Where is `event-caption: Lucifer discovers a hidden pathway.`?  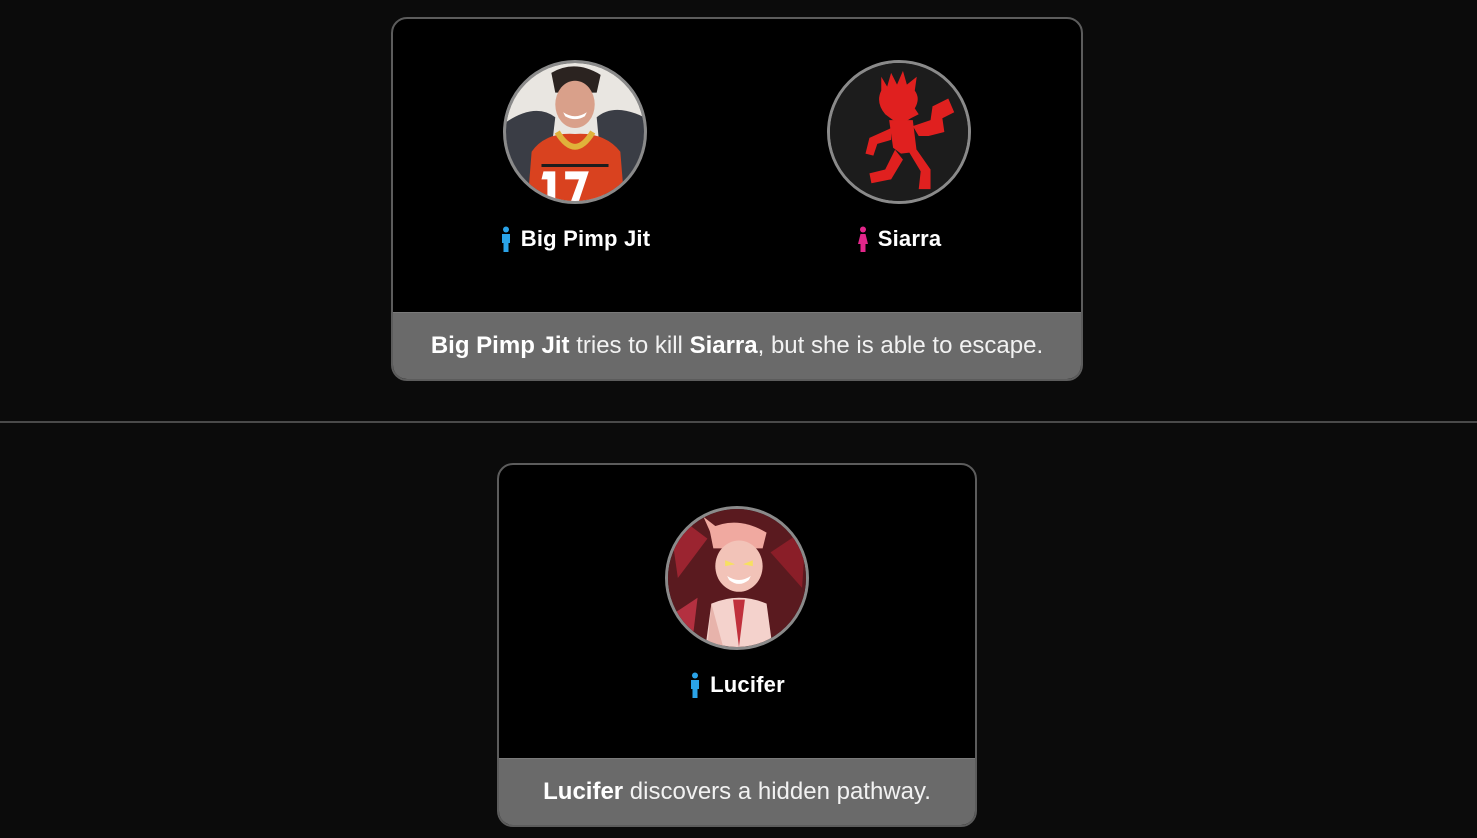
event-caption: Lucifer discovers a hidden pathway. is located at coordinates (737, 791).